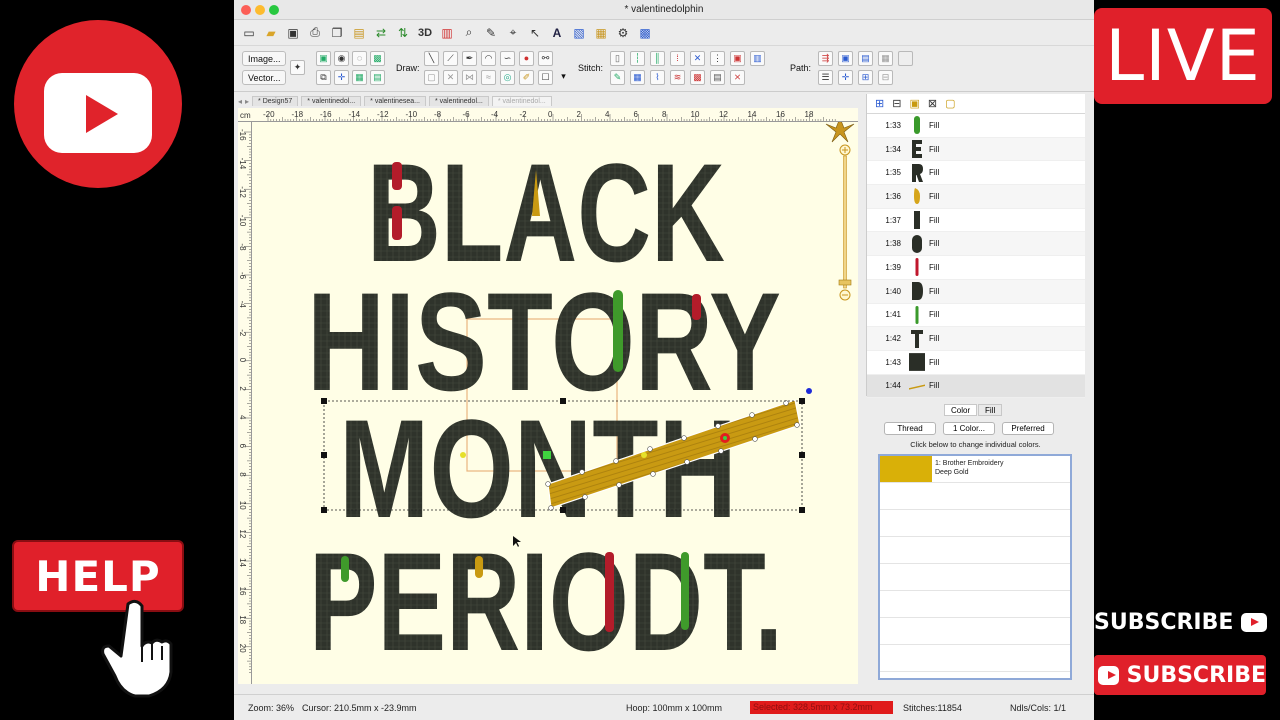 The width and height of the screenshot is (1280, 720). I want to click on node-tool-icon: ⋈, so click(469, 77).